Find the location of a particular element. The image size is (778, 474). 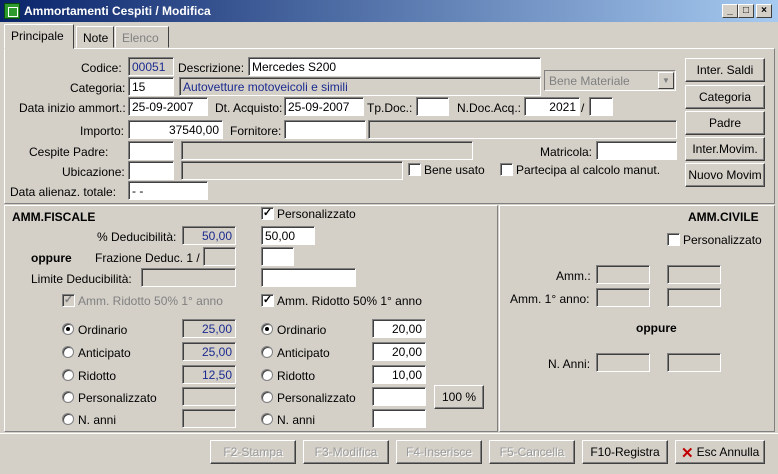

app-icon is located at coordinates (12, 11).